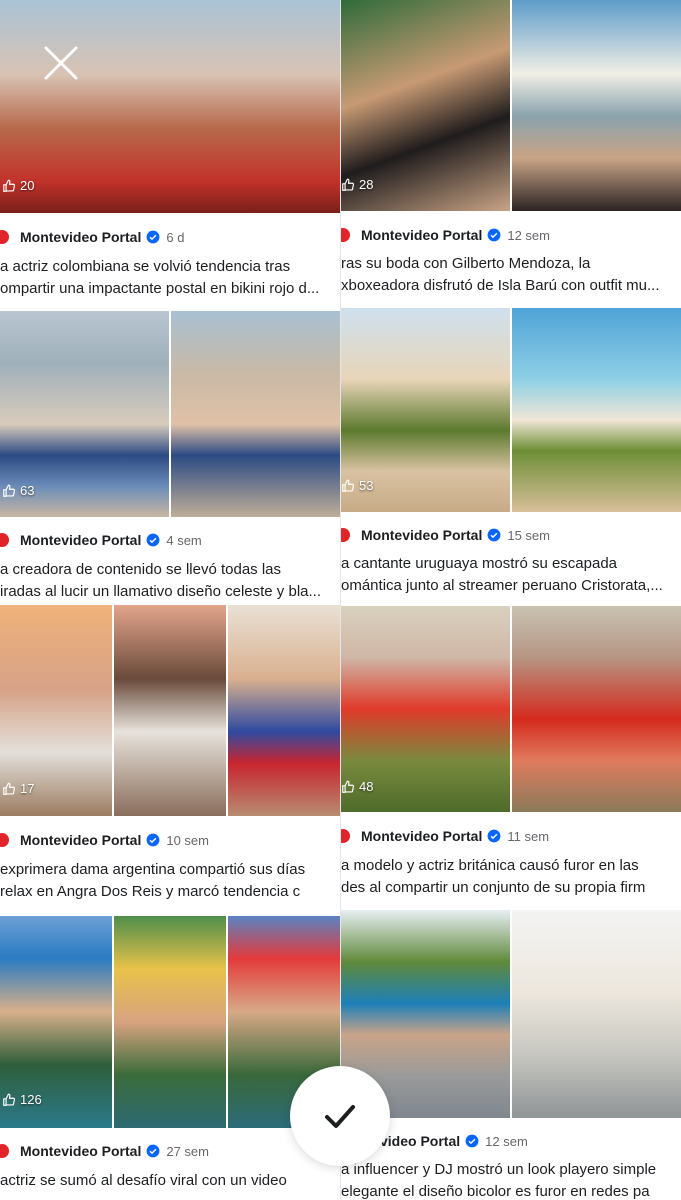 The width and height of the screenshot is (681, 1200). Describe the element at coordinates (27, 788) in the screenshot. I see `like-count-value: 17` at that location.